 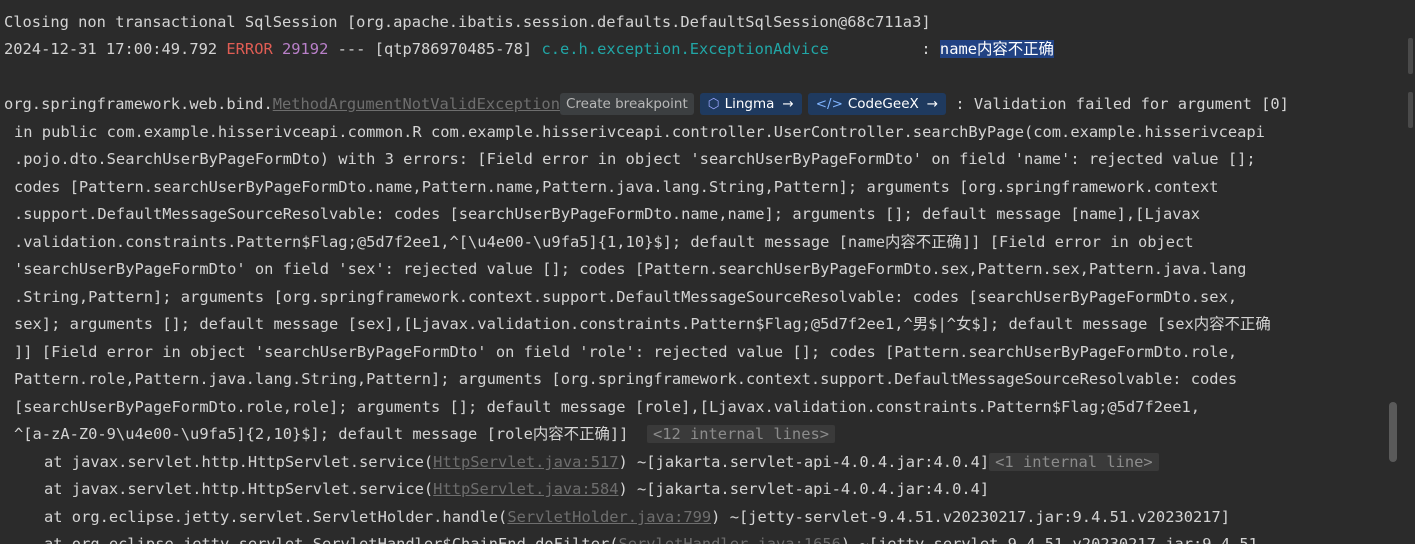 What do you see at coordinates (249, 49) in the screenshot?
I see `log-level: ERROR` at bounding box center [249, 49].